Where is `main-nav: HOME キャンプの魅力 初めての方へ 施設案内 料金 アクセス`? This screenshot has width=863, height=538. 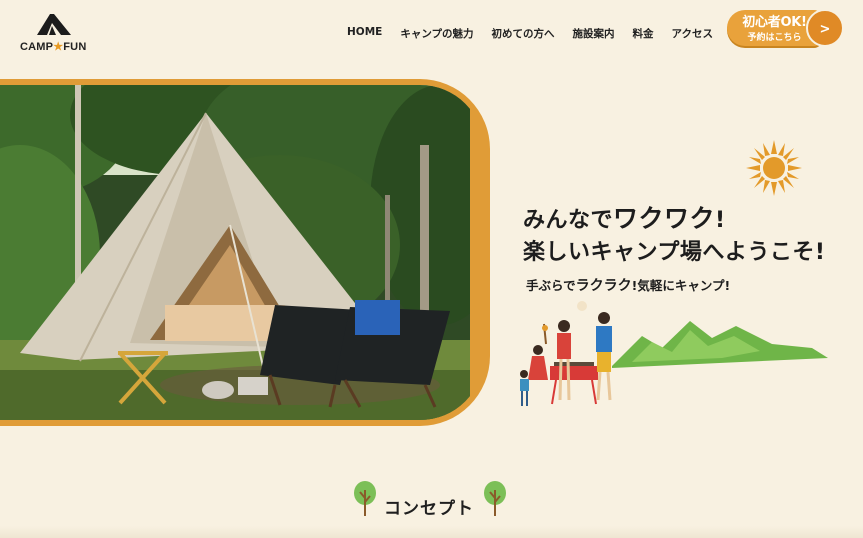
main-nav: HOME キャンプの魅力 初めての方へ 施設案内 料金 アクセス is located at coordinates (530, 33).